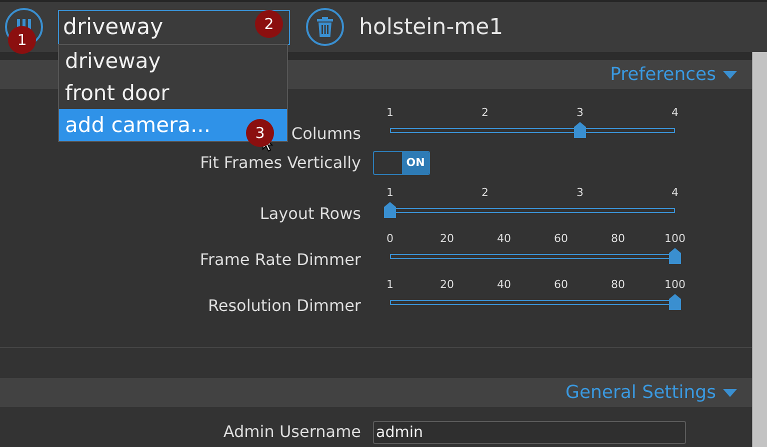  I want to click on username-field: admin, so click(529, 432).